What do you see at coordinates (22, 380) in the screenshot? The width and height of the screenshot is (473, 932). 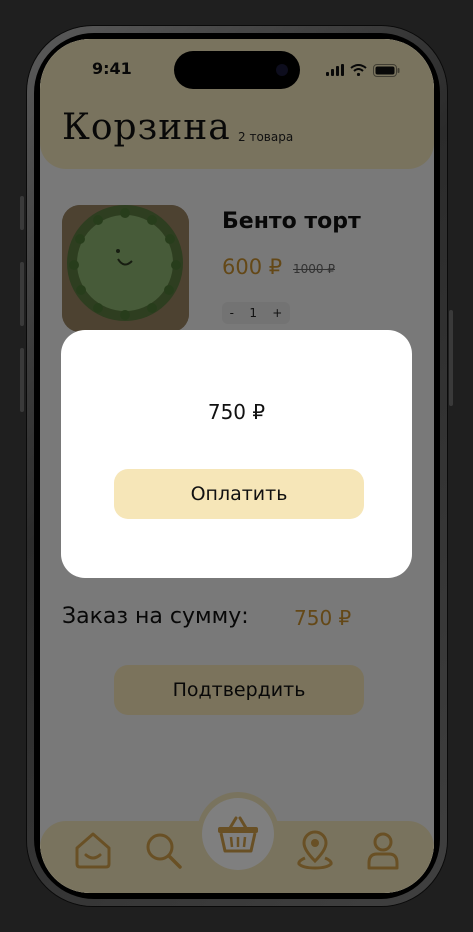 I see `volume-down-button` at bounding box center [22, 380].